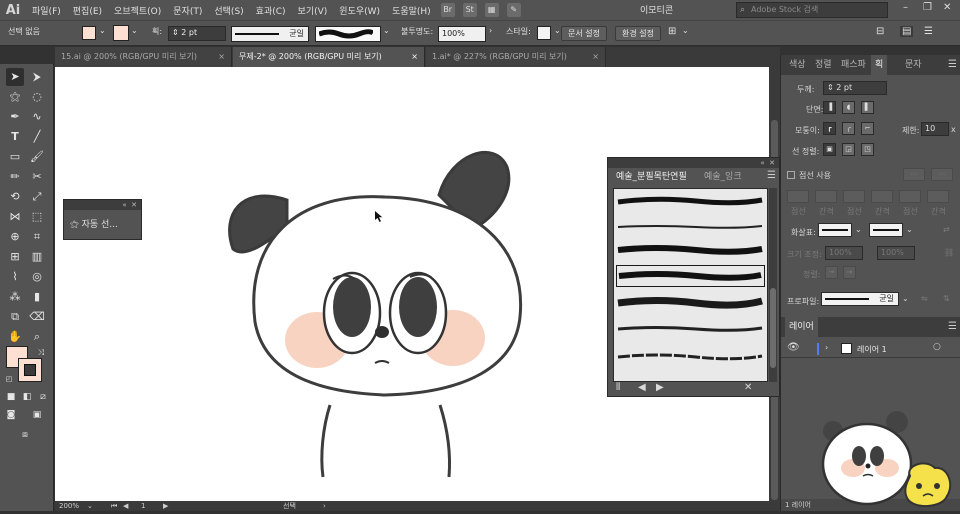  I want to click on zoom-level: 200%, so click(69, 506).